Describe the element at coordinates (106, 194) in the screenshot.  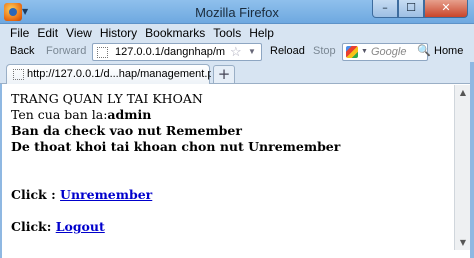
I see `unremember-link: Unremember` at that location.